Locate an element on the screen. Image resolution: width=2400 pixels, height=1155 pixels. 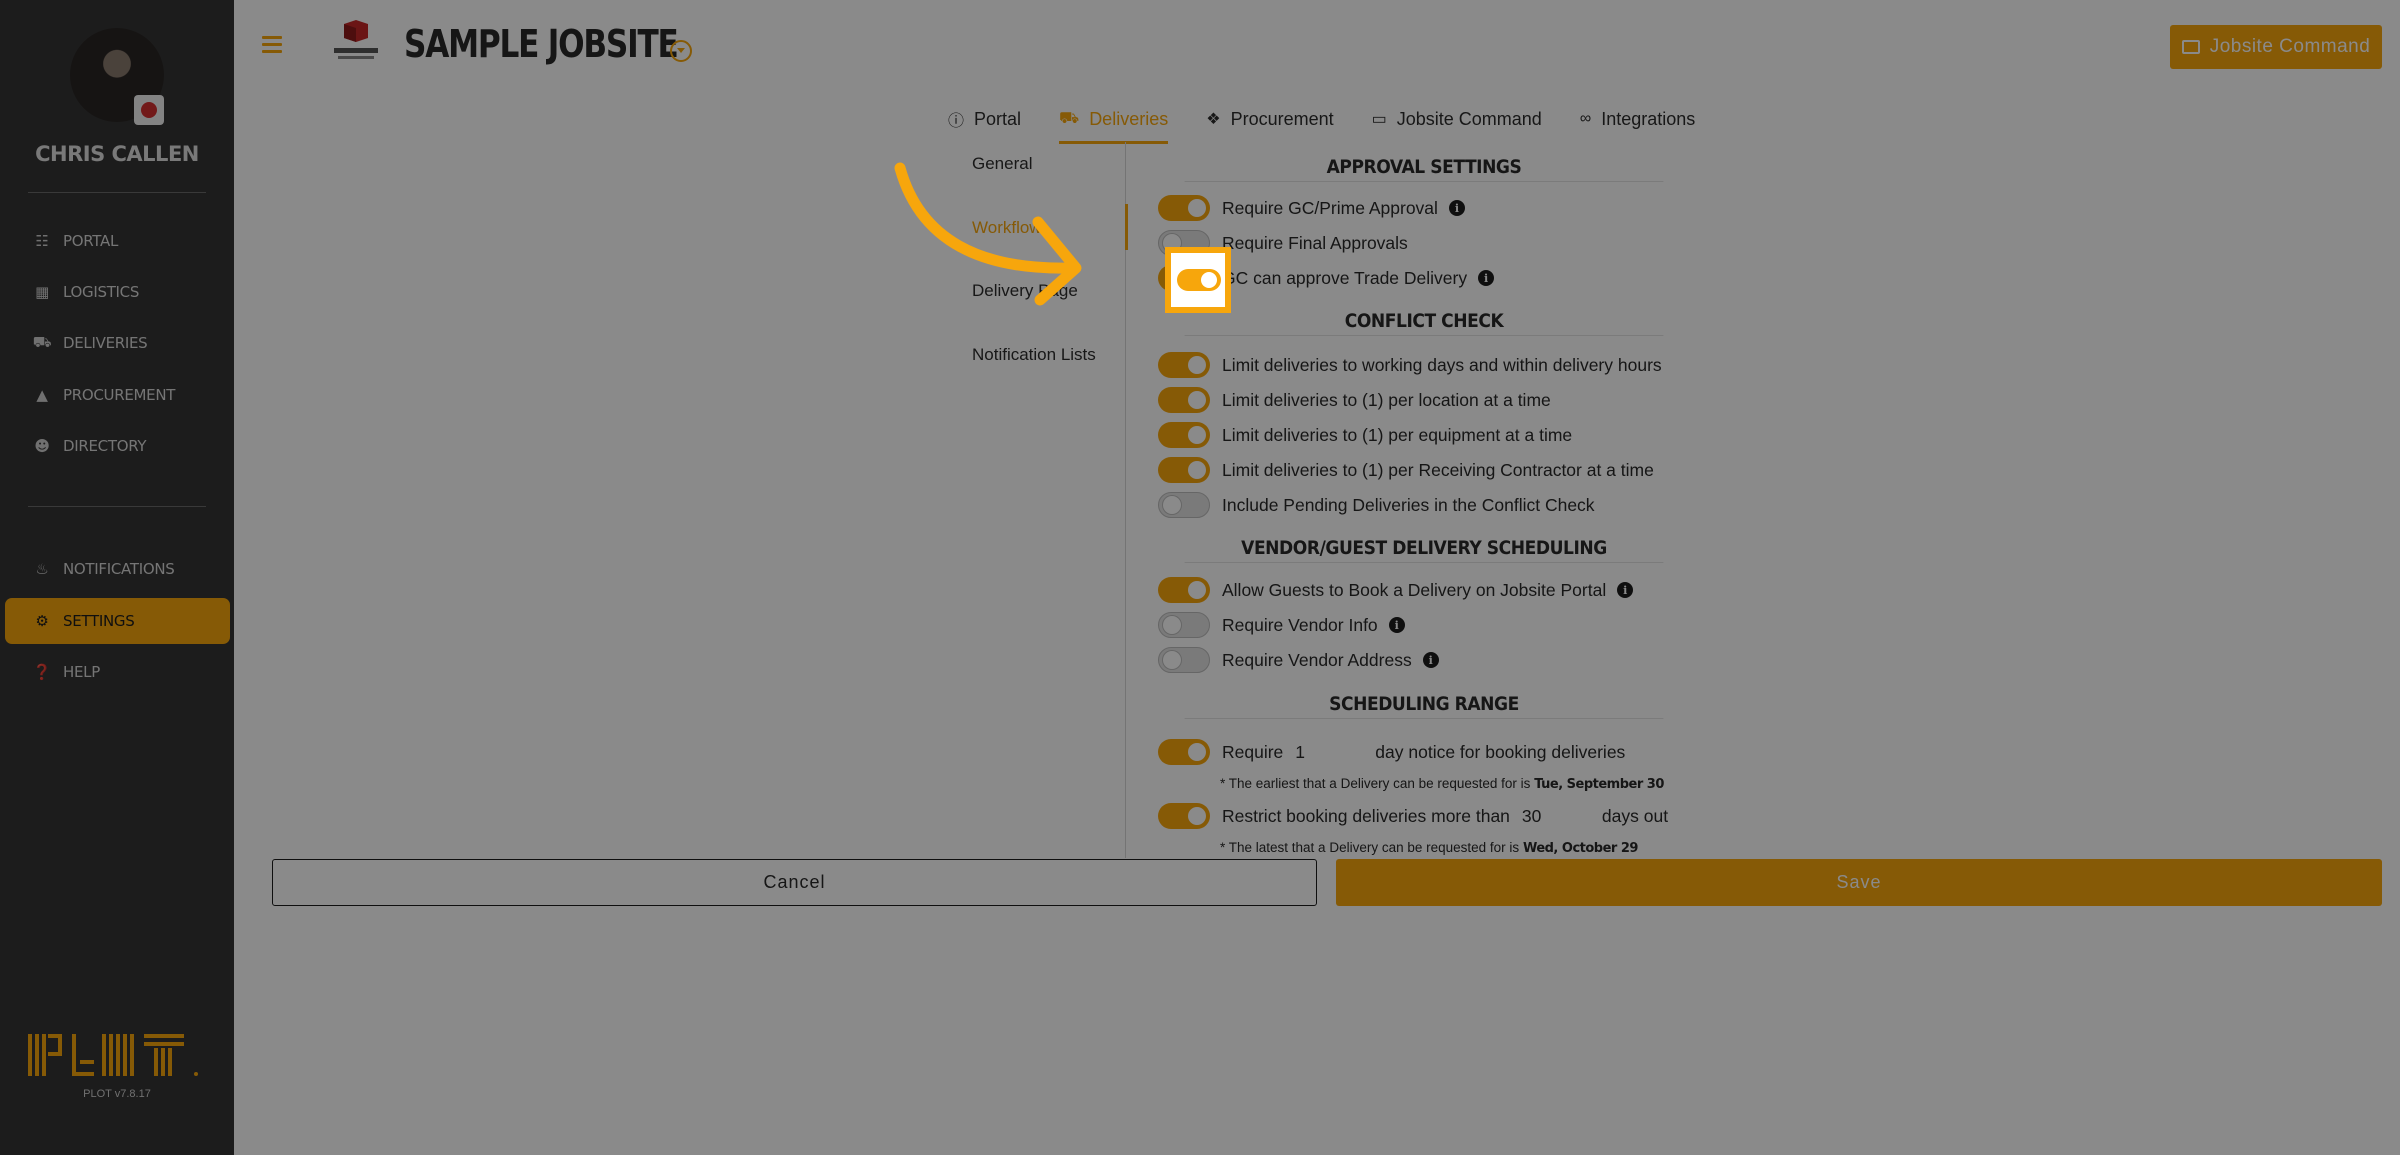
sidebar-item-deliveries: ⛟ DELIVERIES is located at coordinates (117, 343).